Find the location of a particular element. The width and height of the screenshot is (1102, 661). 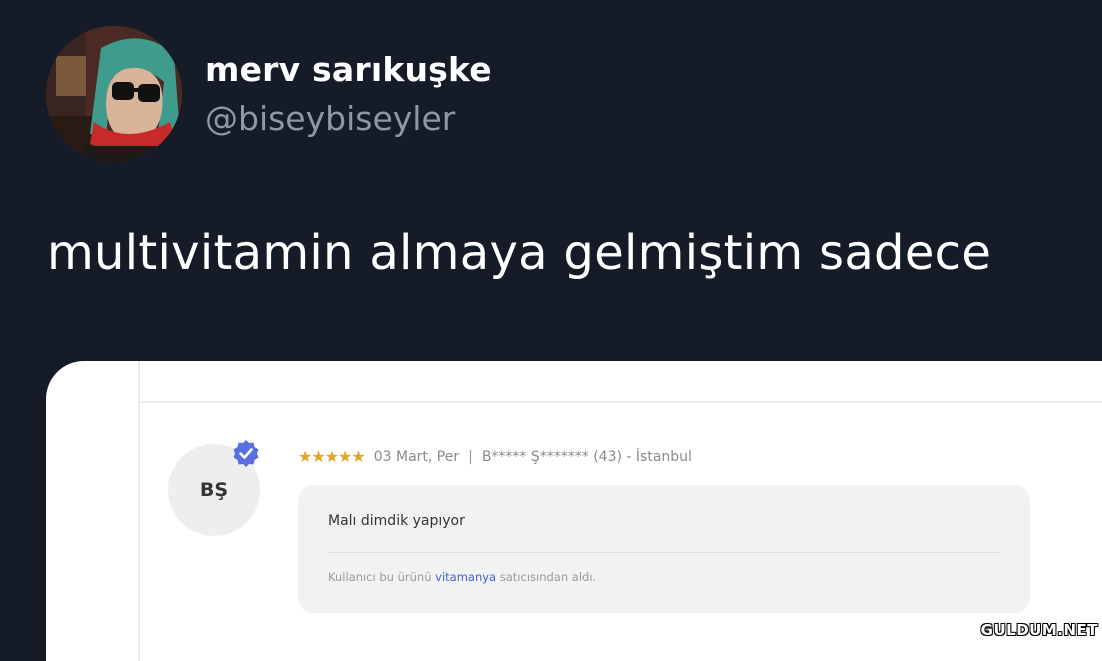

display-name: merv sarıkuşke is located at coordinates (348, 69).